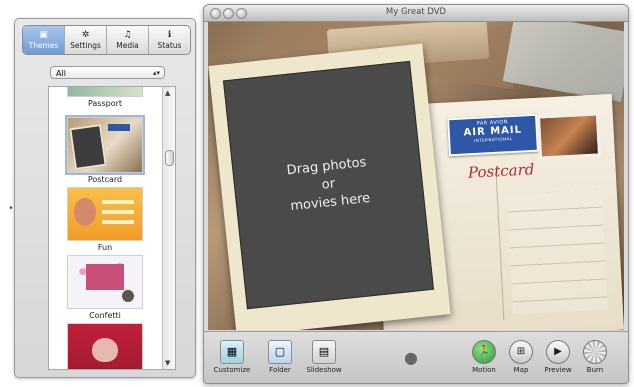 The height and width of the screenshot is (387, 634). What do you see at coordinates (85, 45) in the screenshot?
I see `tab-settings-label: Settings` at bounding box center [85, 45].